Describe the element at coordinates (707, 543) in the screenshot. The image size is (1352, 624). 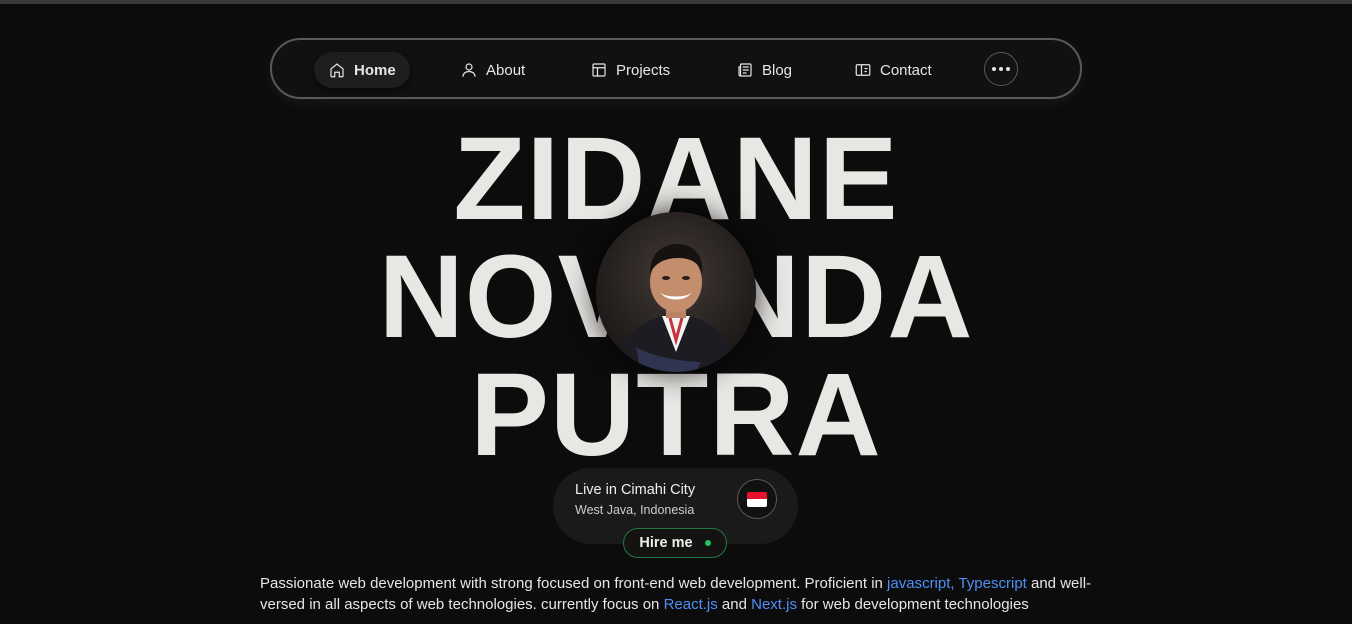
I see `status-dot-icon` at that location.